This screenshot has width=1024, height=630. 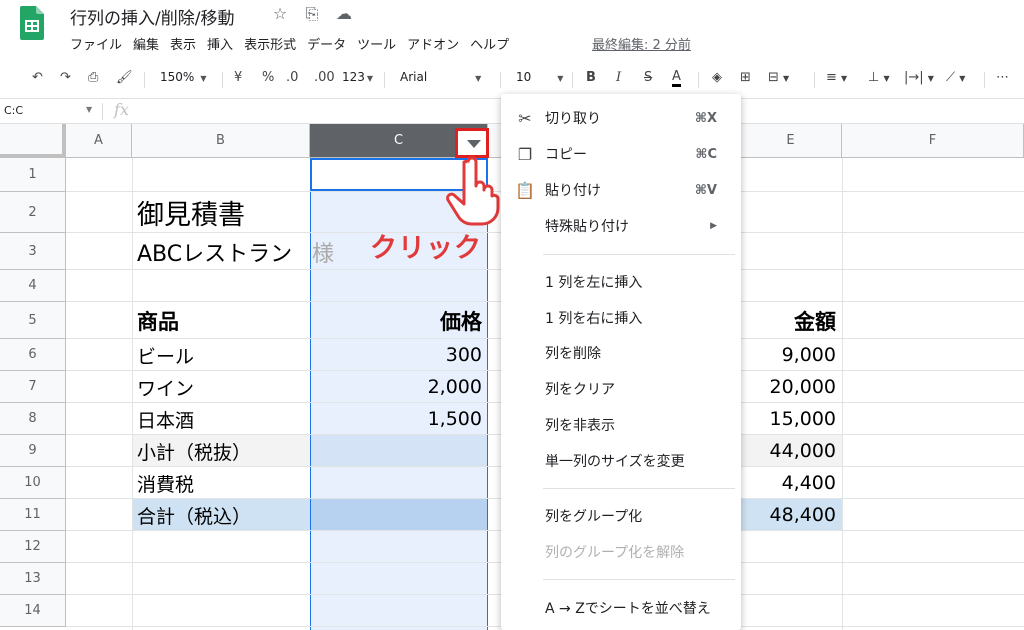 What do you see at coordinates (33, 286) in the screenshot?
I see `row-header-4: 4` at bounding box center [33, 286].